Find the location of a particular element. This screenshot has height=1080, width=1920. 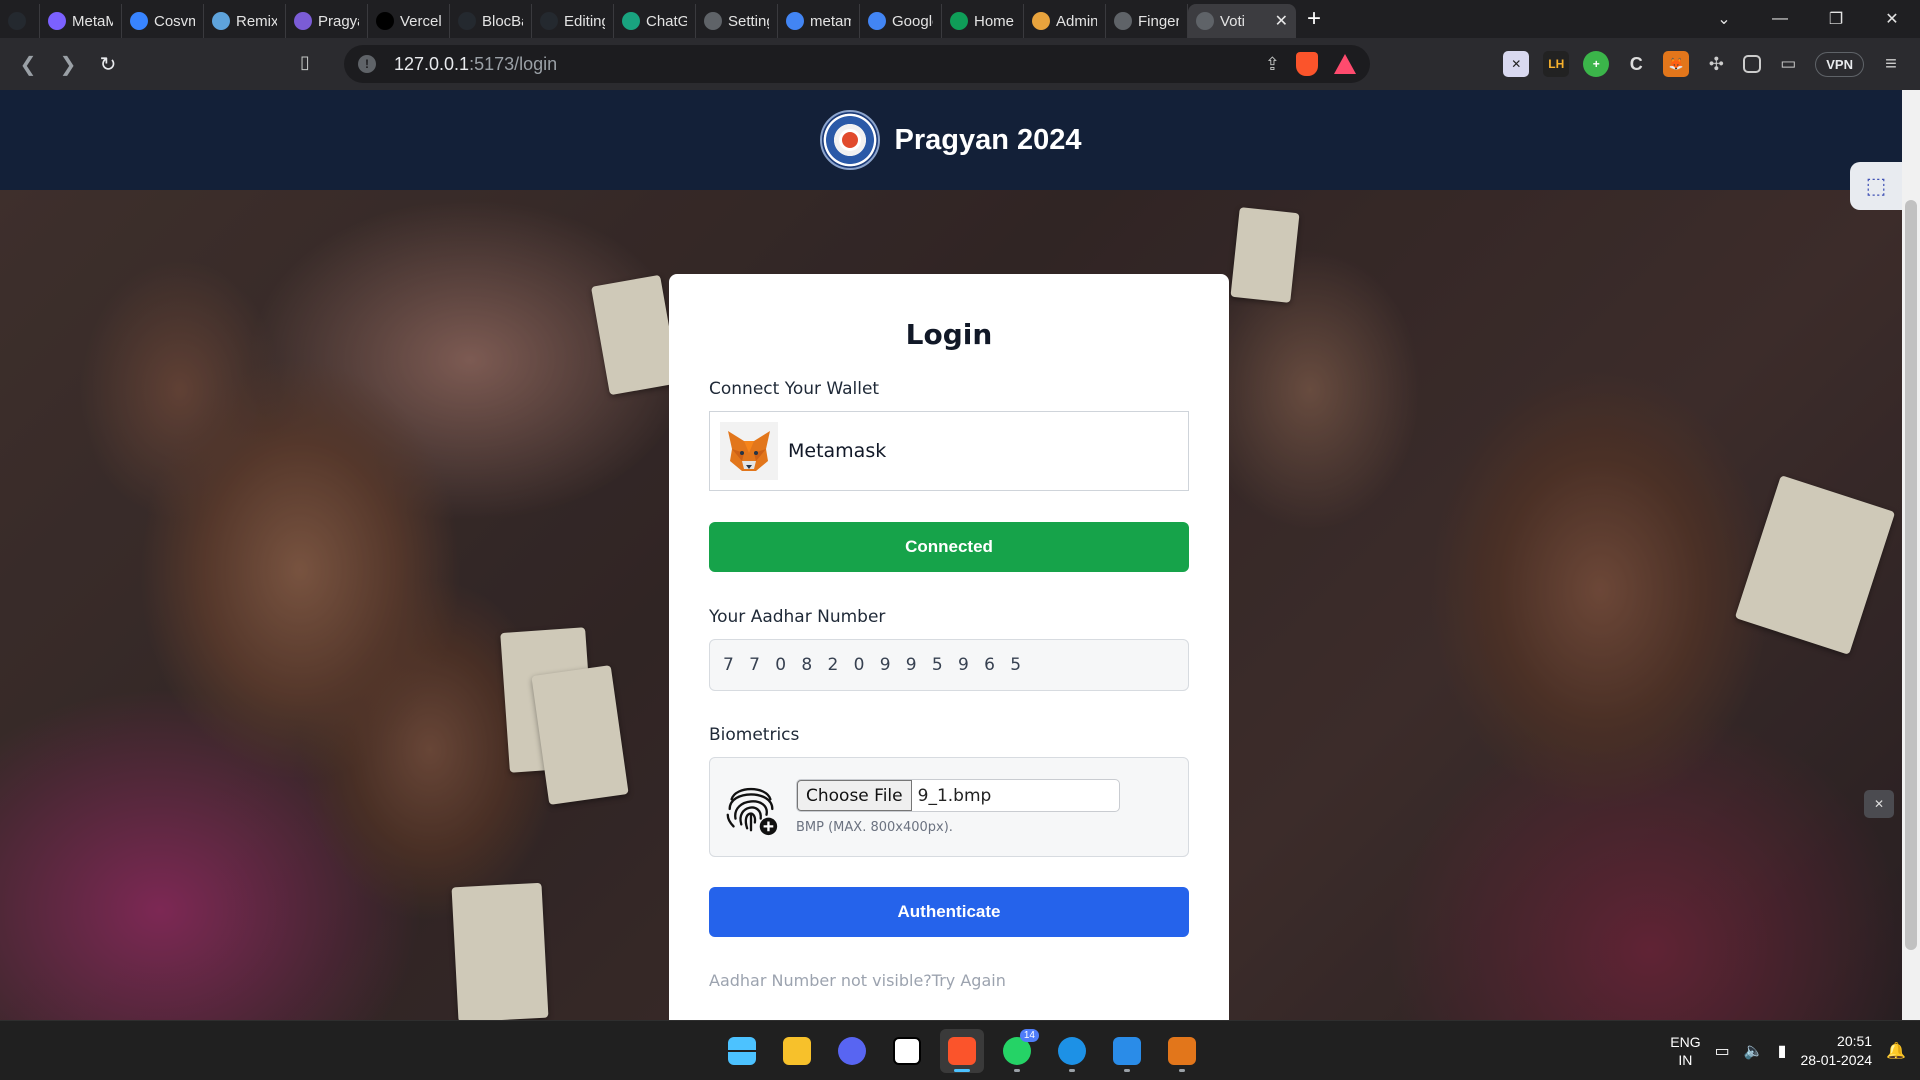

browser-tab: Admin P is located at coordinates (1065, 21).